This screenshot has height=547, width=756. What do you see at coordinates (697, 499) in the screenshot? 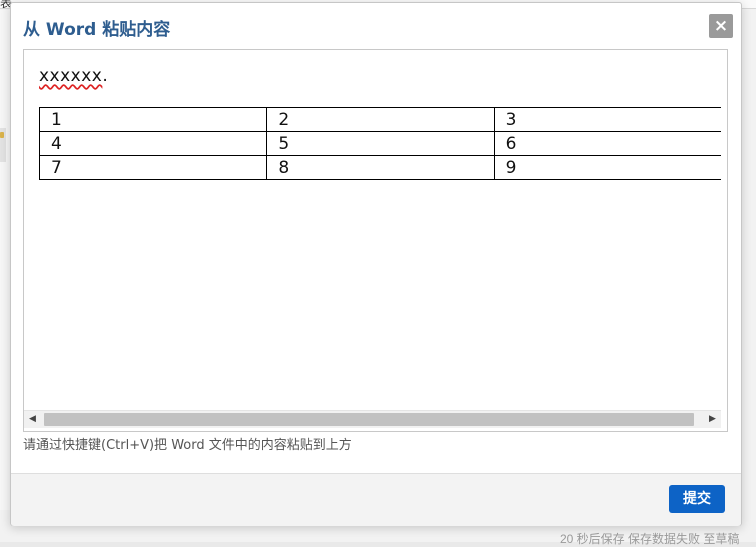
I see `submit-button: 提交` at bounding box center [697, 499].